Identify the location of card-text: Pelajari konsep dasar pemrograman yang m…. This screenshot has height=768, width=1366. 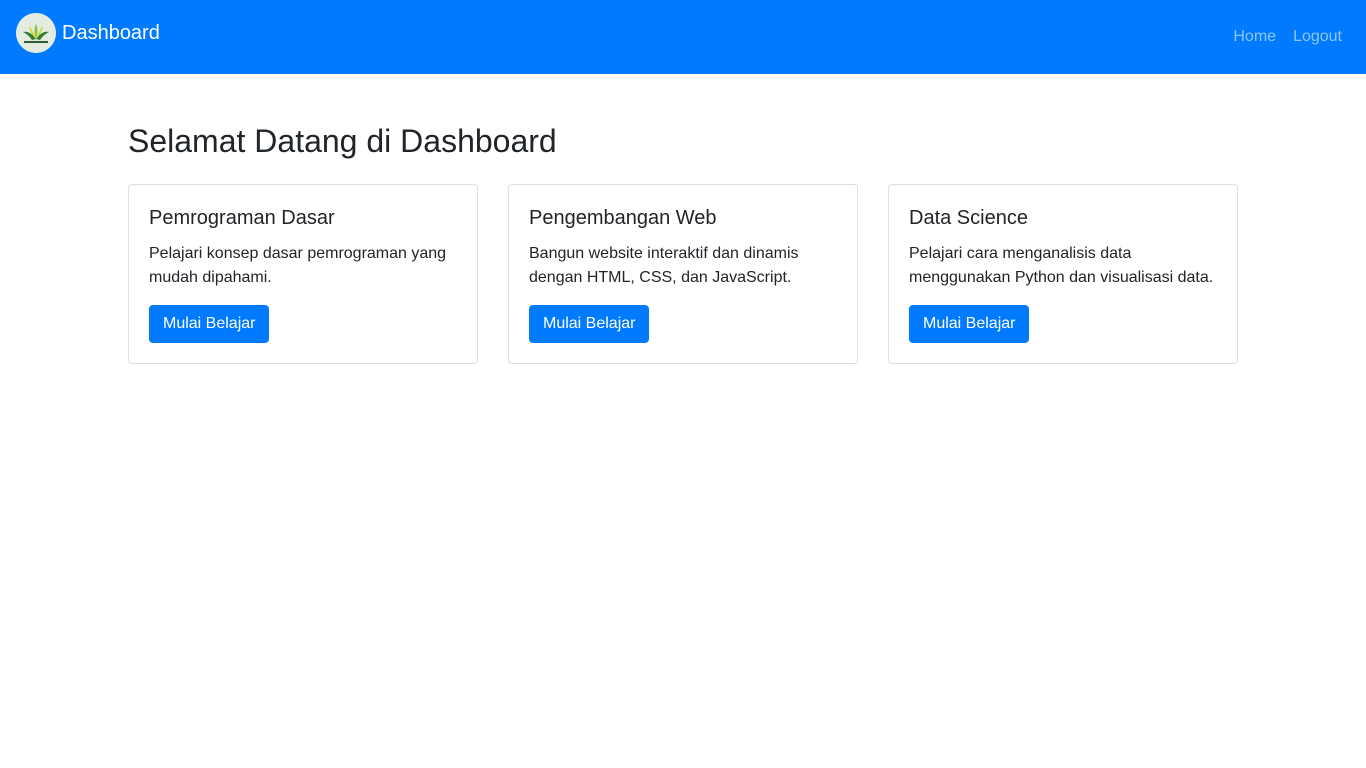
(298, 265).